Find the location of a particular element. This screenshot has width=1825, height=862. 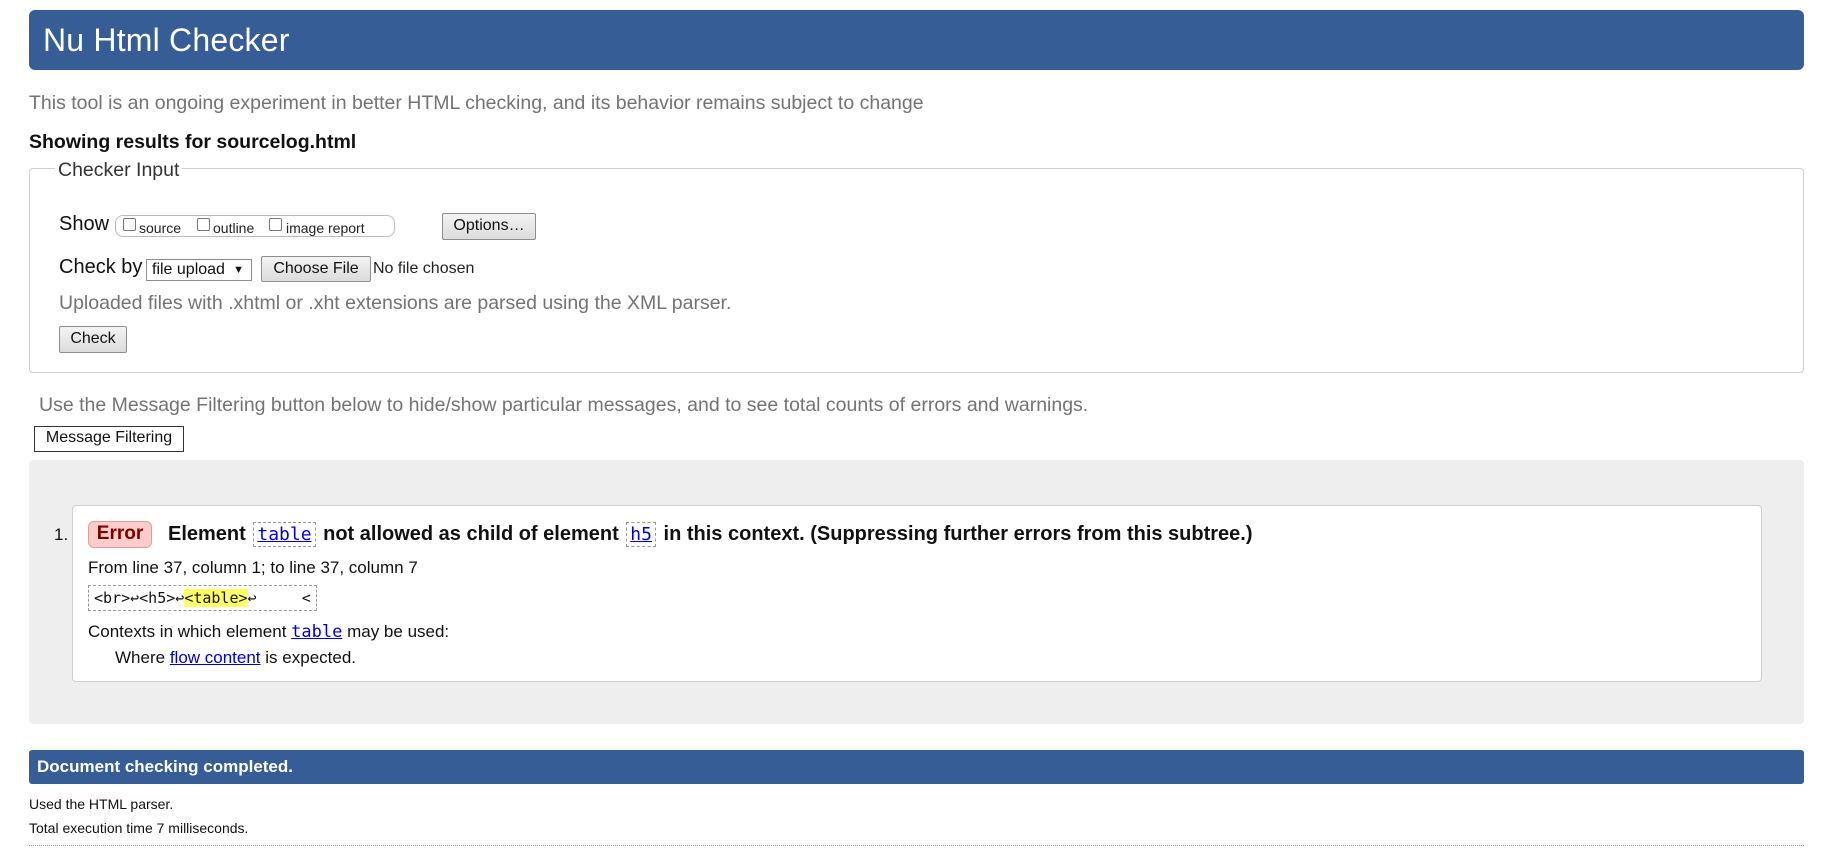

contexts-prefix: Contexts in which element is located at coordinates (187, 631).